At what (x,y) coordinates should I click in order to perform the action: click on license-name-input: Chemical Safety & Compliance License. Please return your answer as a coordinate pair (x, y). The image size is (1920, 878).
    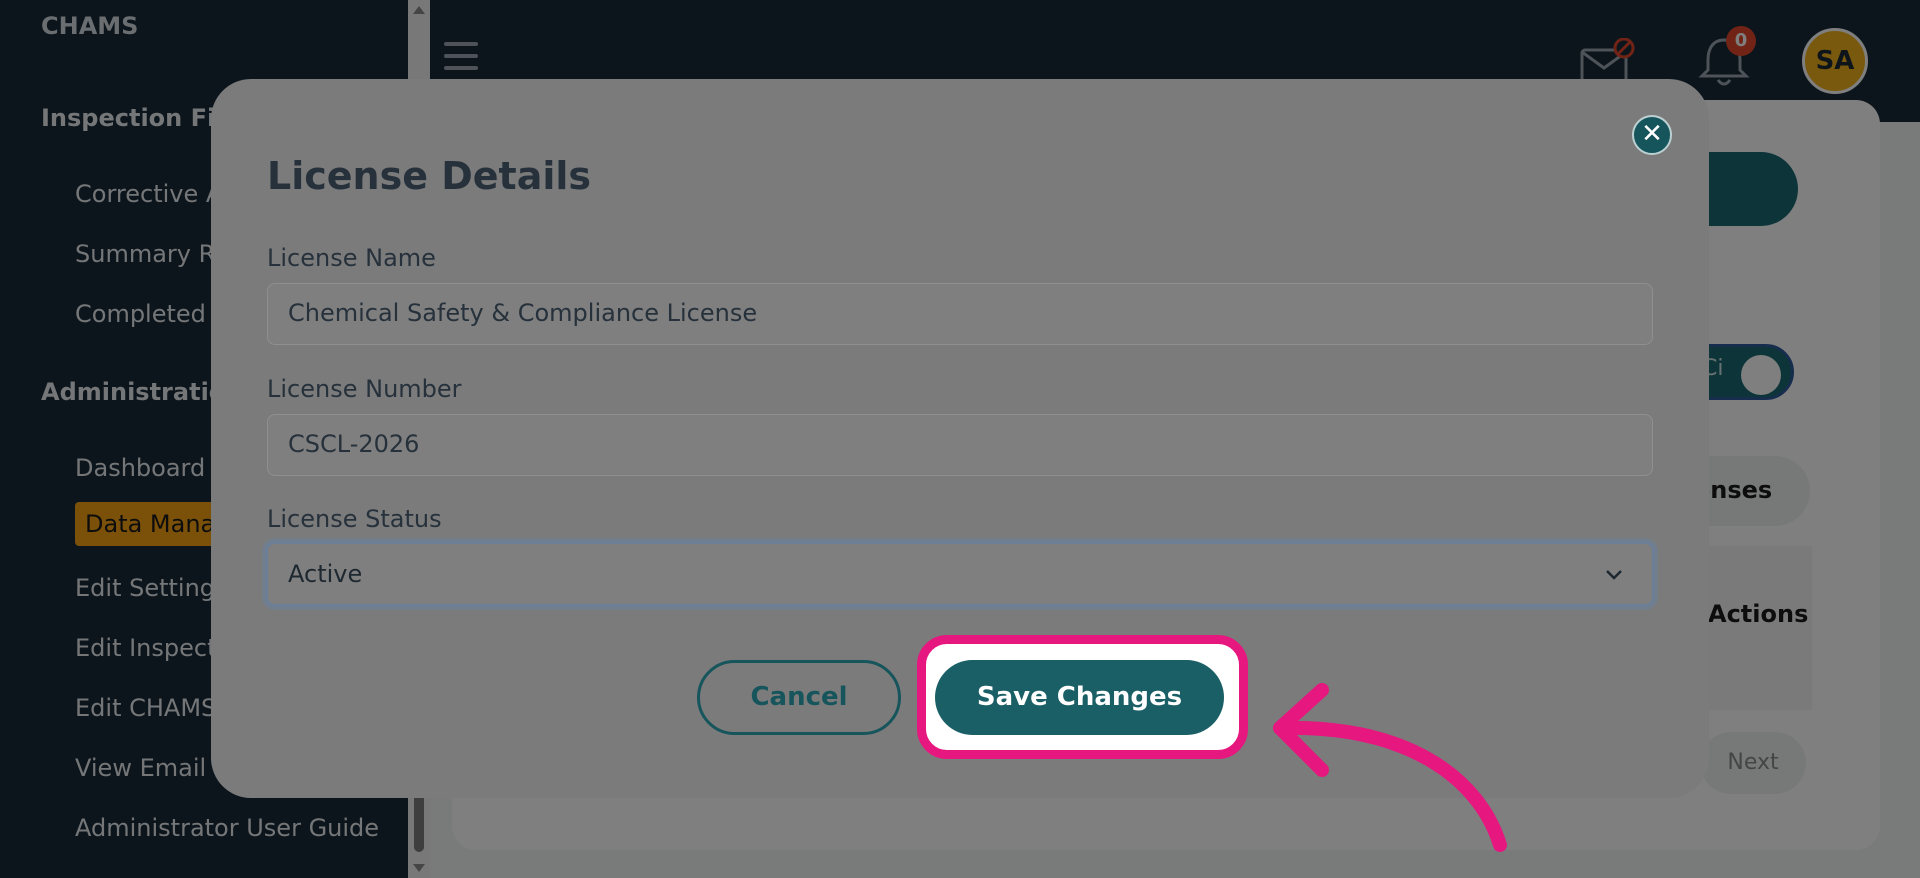
    Looking at the image, I should click on (960, 314).